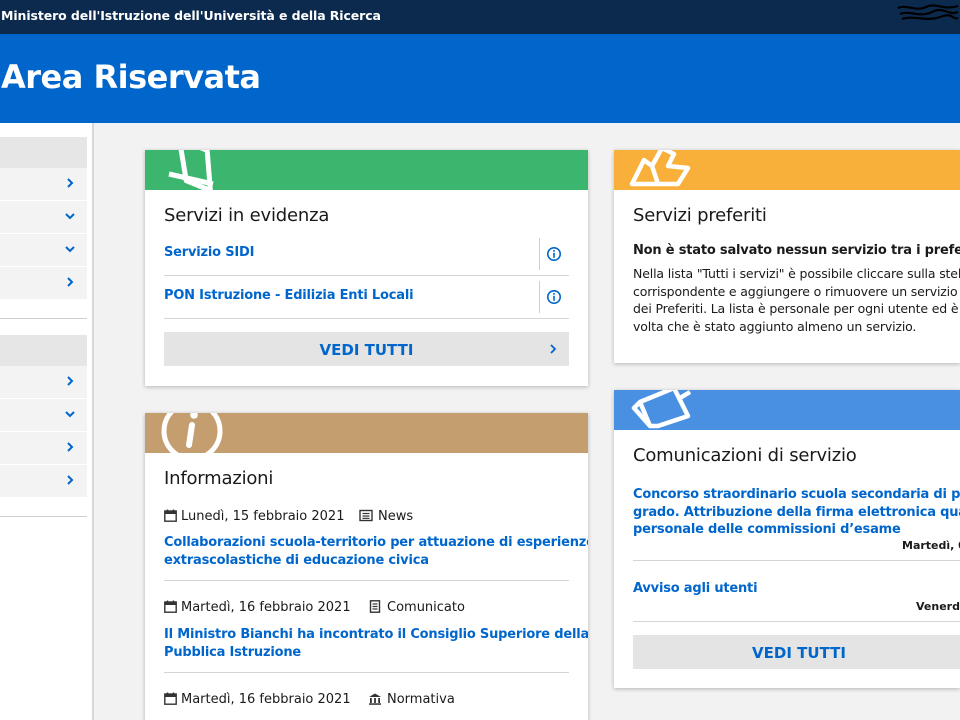 This screenshot has width=960, height=720. What do you see at coordinates (366, 701) in the screenshot?
I see `info-item-meta: Martedì, 16 febbraio 2021 Normativa` at bounding box center [366, 701].